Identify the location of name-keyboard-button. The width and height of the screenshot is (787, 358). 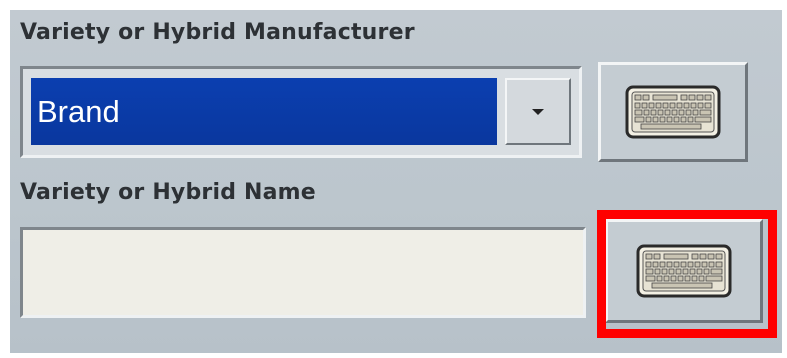
(684, 271).